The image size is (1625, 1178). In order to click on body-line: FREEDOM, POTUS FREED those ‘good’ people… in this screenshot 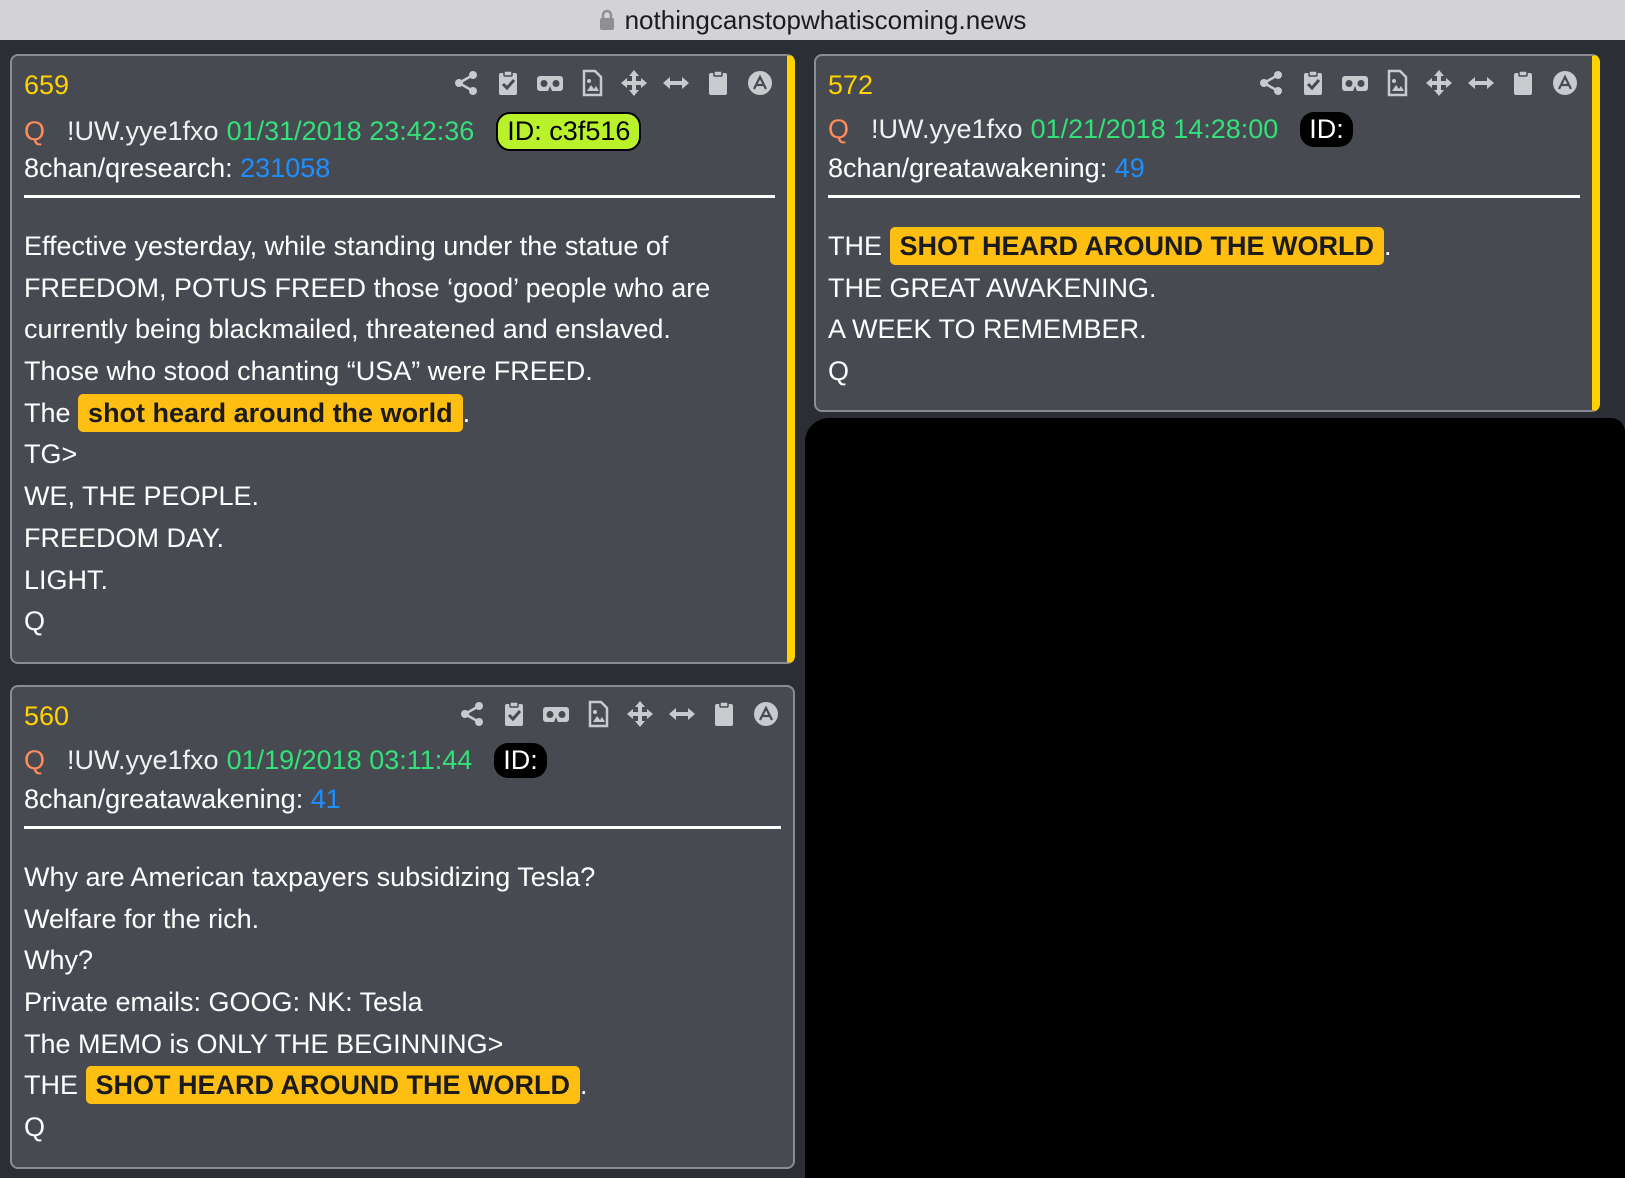, I will do `click(367, 287)`.